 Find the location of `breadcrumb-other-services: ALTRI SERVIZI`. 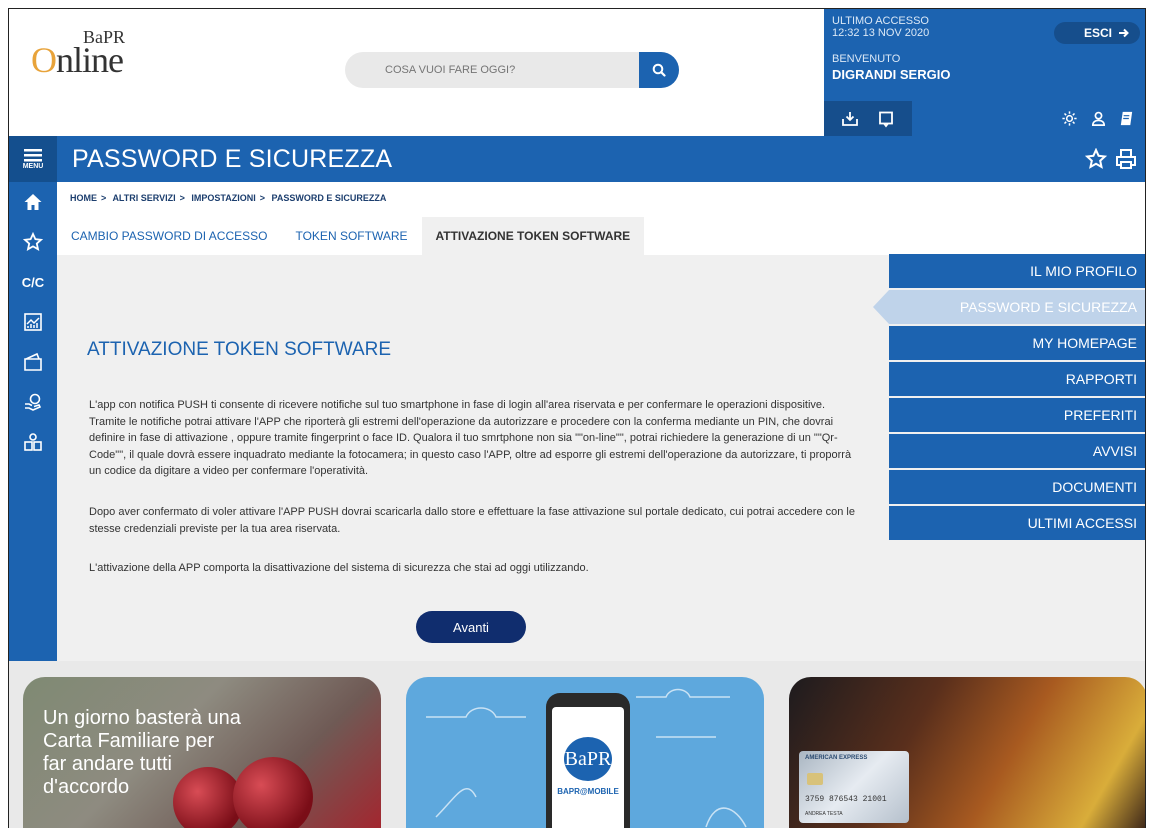

breadcrumb-other-services: ALTRI SERVIZI is located at coordinates (143, 198).